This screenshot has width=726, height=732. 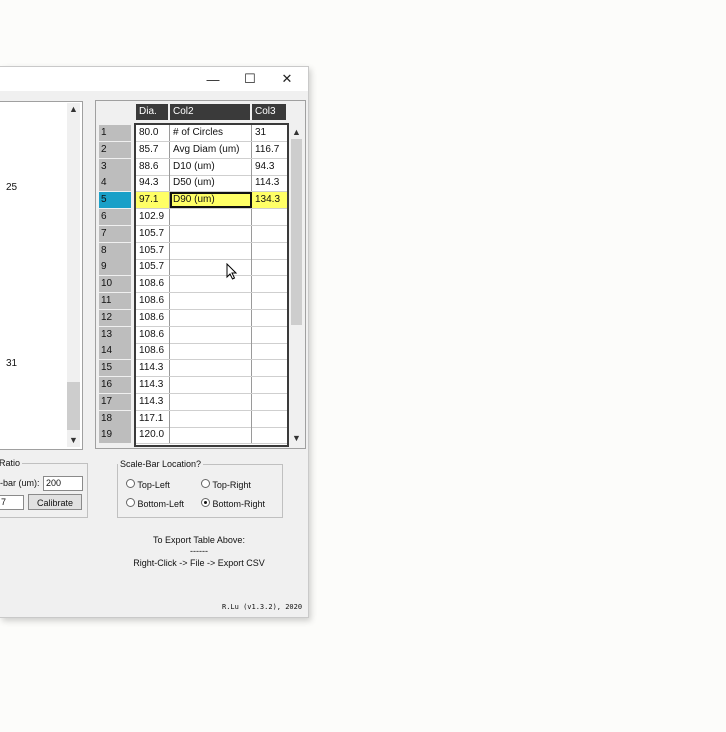 What do you see at coordinates (115, 351) in the screenshot?
I see `row-header: 14` at bounding box center [115, 351].